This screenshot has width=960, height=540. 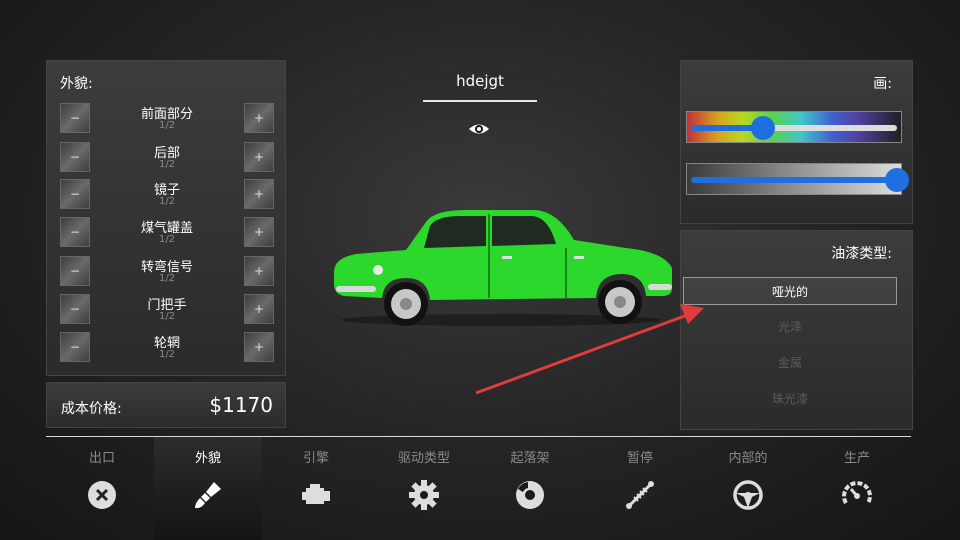 What do you see at coordinates (166, 405) in the screenshot?
I see `cost-panel: 成本价格: $1170` at bounding box center [166, 405].